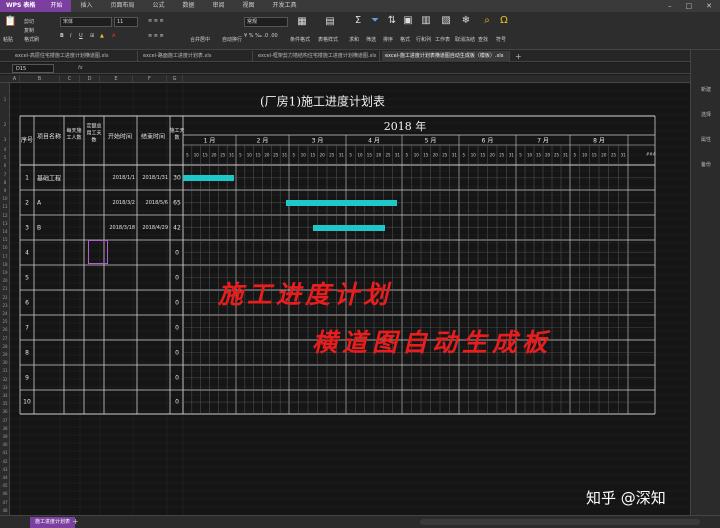 Image resolution: width=720 pixels, height=528 pixels. Describe the element at coordinates (5, 379) in the screenshot. I see `row-header: 32` at that location.